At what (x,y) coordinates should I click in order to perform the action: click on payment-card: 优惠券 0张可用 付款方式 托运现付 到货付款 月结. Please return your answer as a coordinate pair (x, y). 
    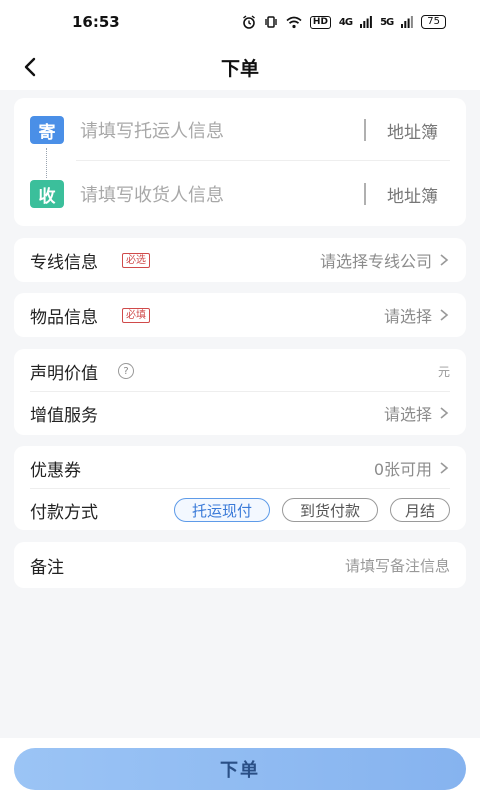
    Looking at the image, I should click on (240, 488).